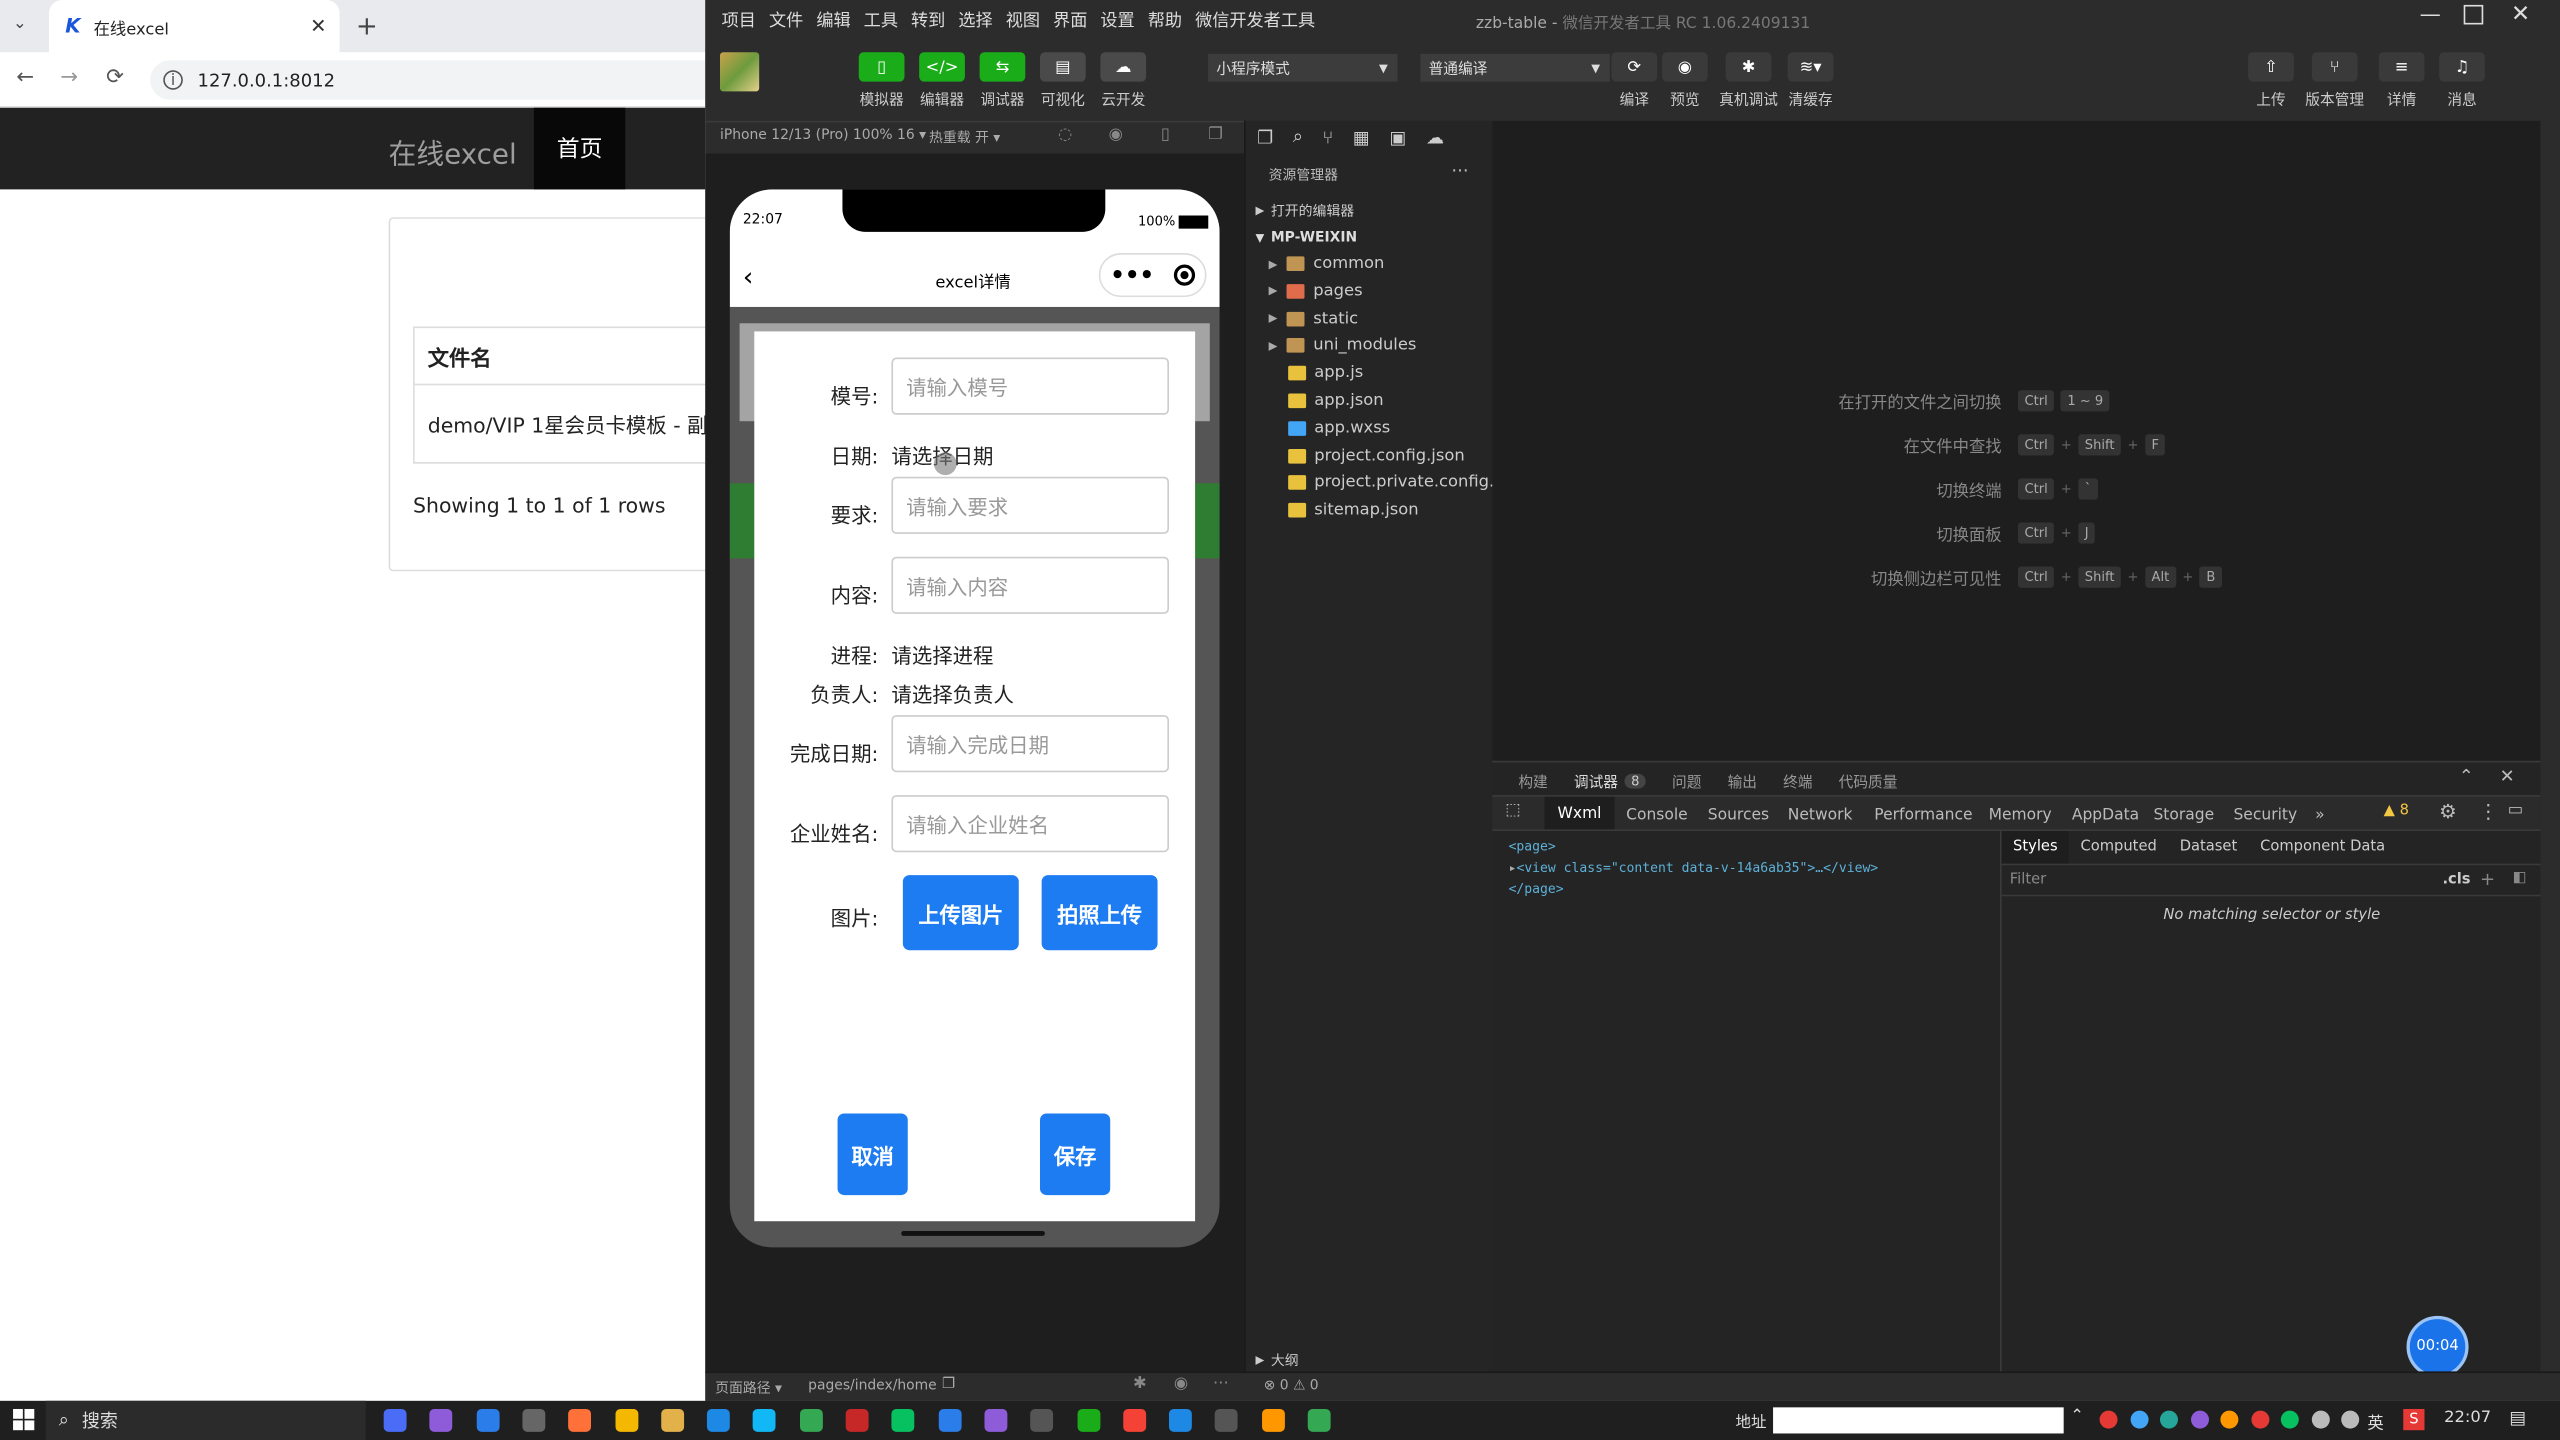 The height and width of the screenshot is (1440, 2560). I want to click on bug-status-icon: ✱, so click(1140, 1384).